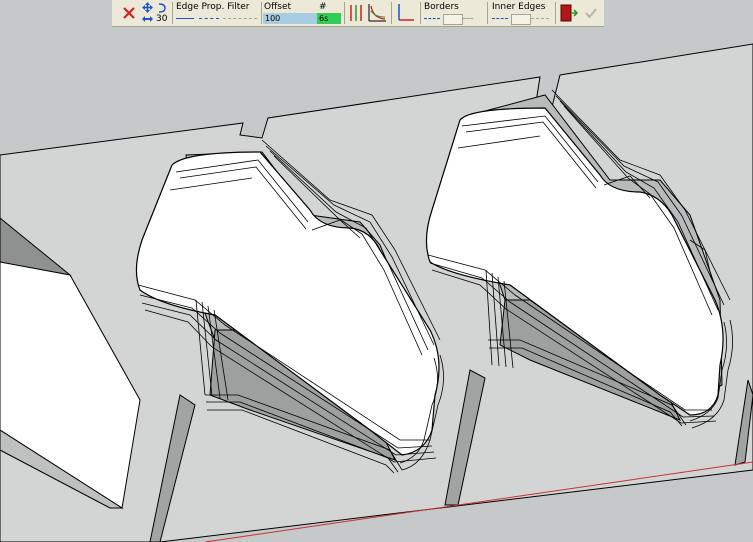  Describe the element at coordinates (217, 18) in the screenshot. I see `edge-filter-control` at that location.